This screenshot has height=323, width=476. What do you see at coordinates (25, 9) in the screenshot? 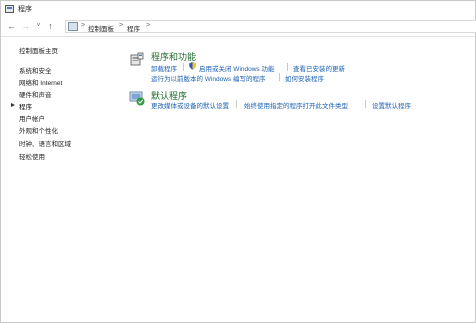
I see `window-title: 程序` at bounding box center [25, 9].